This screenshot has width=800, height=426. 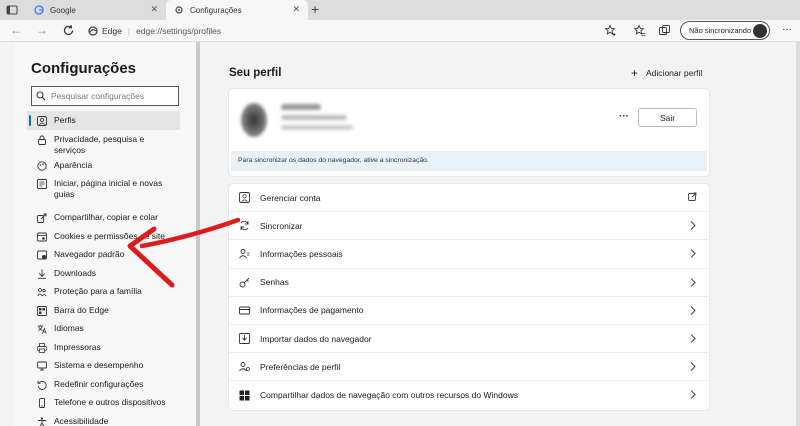 I want to click on back-button: ←, so click(x=16, y=30).